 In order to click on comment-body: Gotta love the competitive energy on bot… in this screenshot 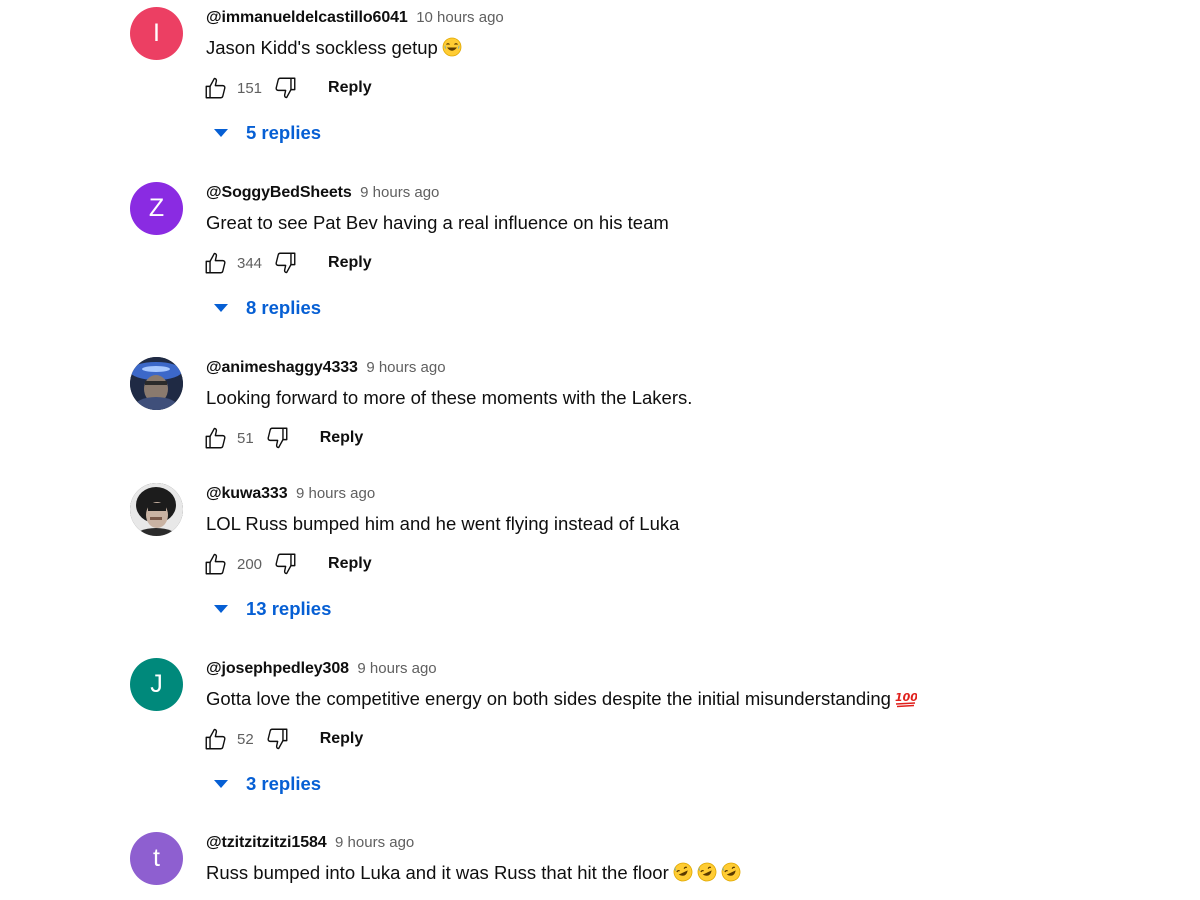, I will do `click(548, 698)`.